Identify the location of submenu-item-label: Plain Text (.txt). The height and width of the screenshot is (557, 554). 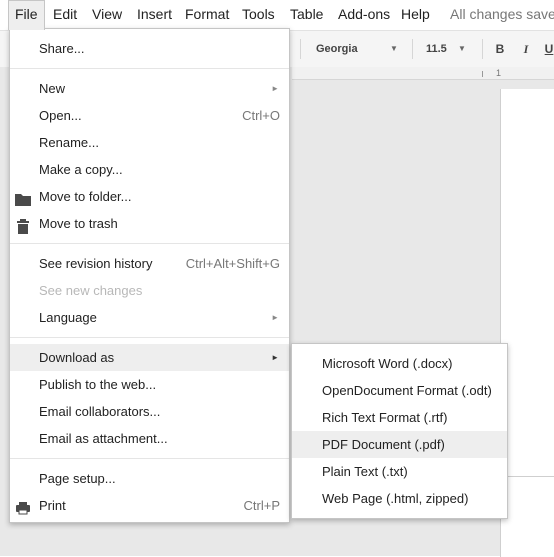
(365, 471).